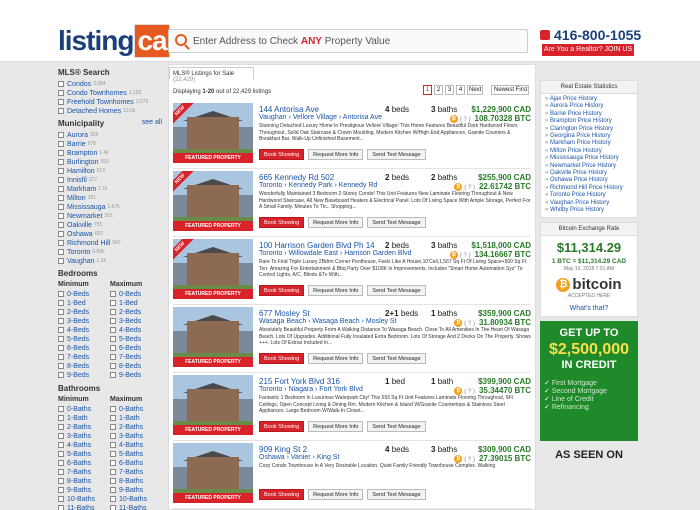  I want to click on bedmin-label: 9-Beds, so click(78, 375).